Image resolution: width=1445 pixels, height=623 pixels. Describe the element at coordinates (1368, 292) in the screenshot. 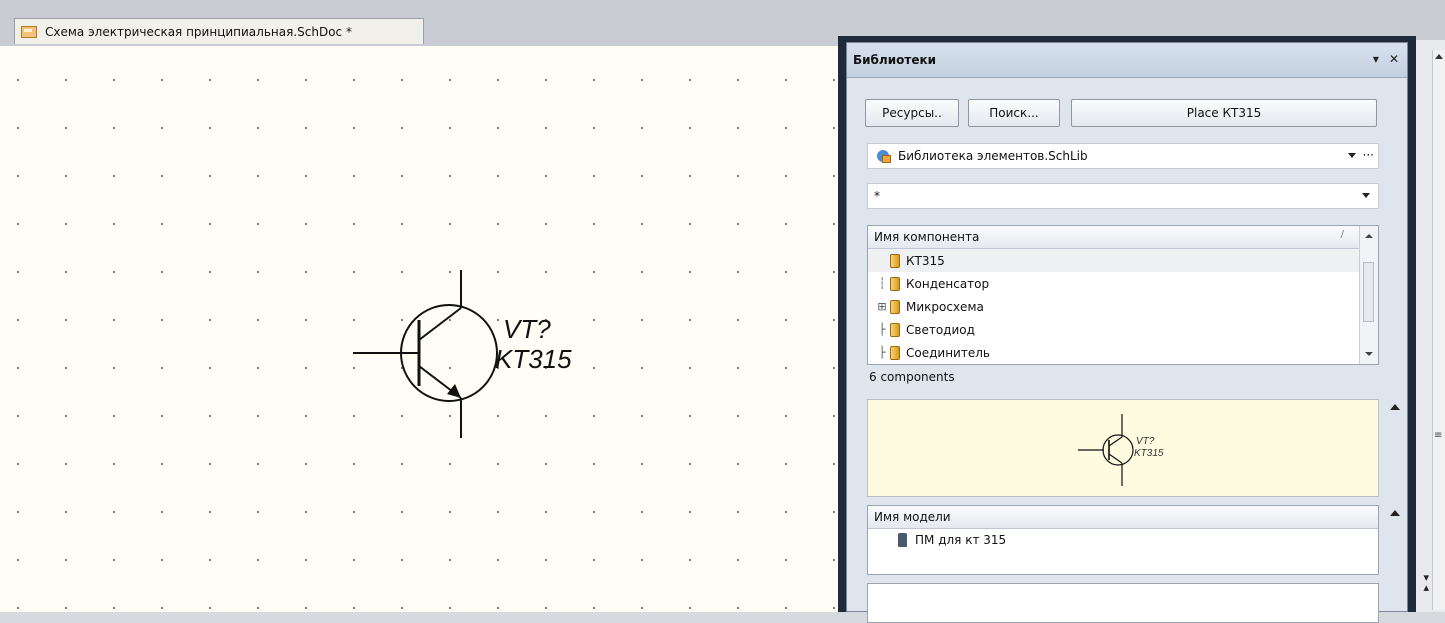

I see `scrollbar-thumb` at that location.